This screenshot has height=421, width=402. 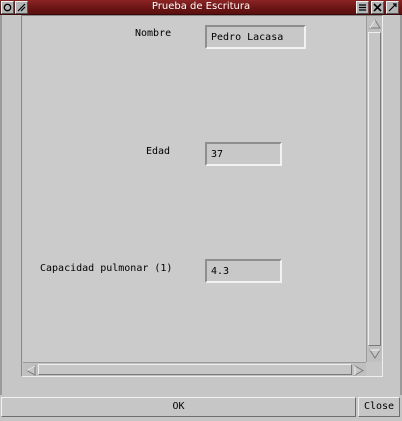 I want to click on close-icon, so click(x=377, y=7).